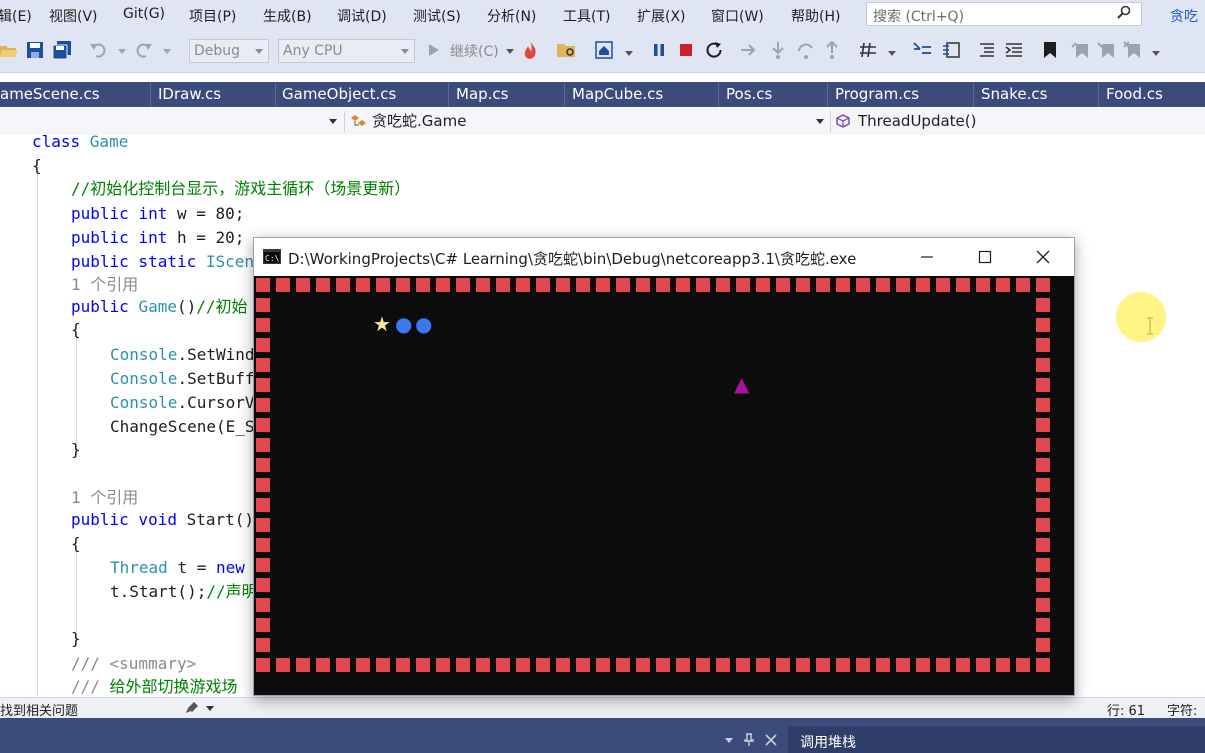 The width and height of the screenshot is (1205, 753). I want to click on type-select: 贪吃蛇.Game, so click(589, 121).